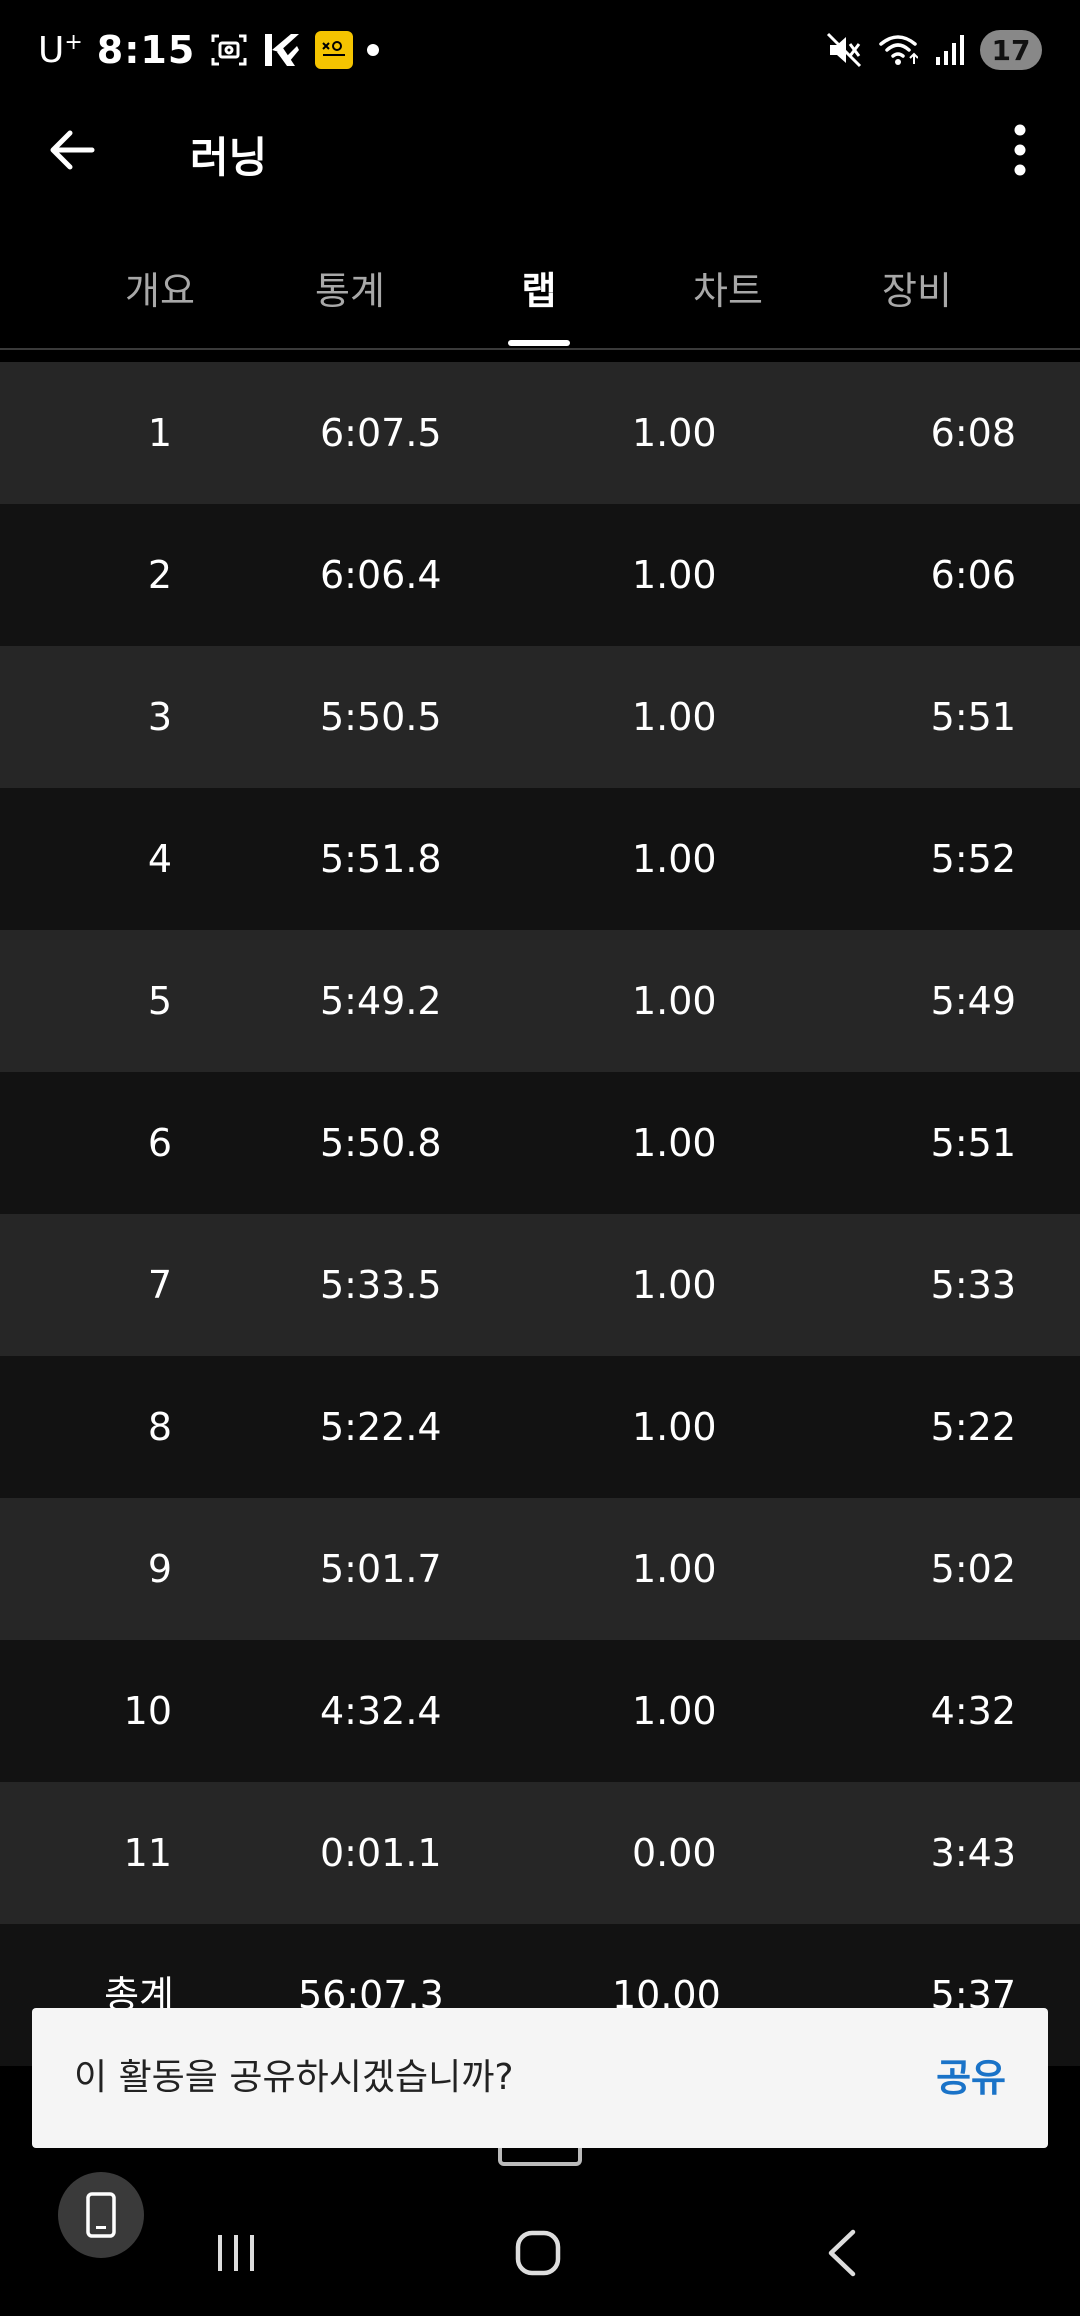 This screenshot has width=1080, height=2316. Describe the element at coordinates (159, 1001) in the screenshot. I see `lap-number: 5` at that location.